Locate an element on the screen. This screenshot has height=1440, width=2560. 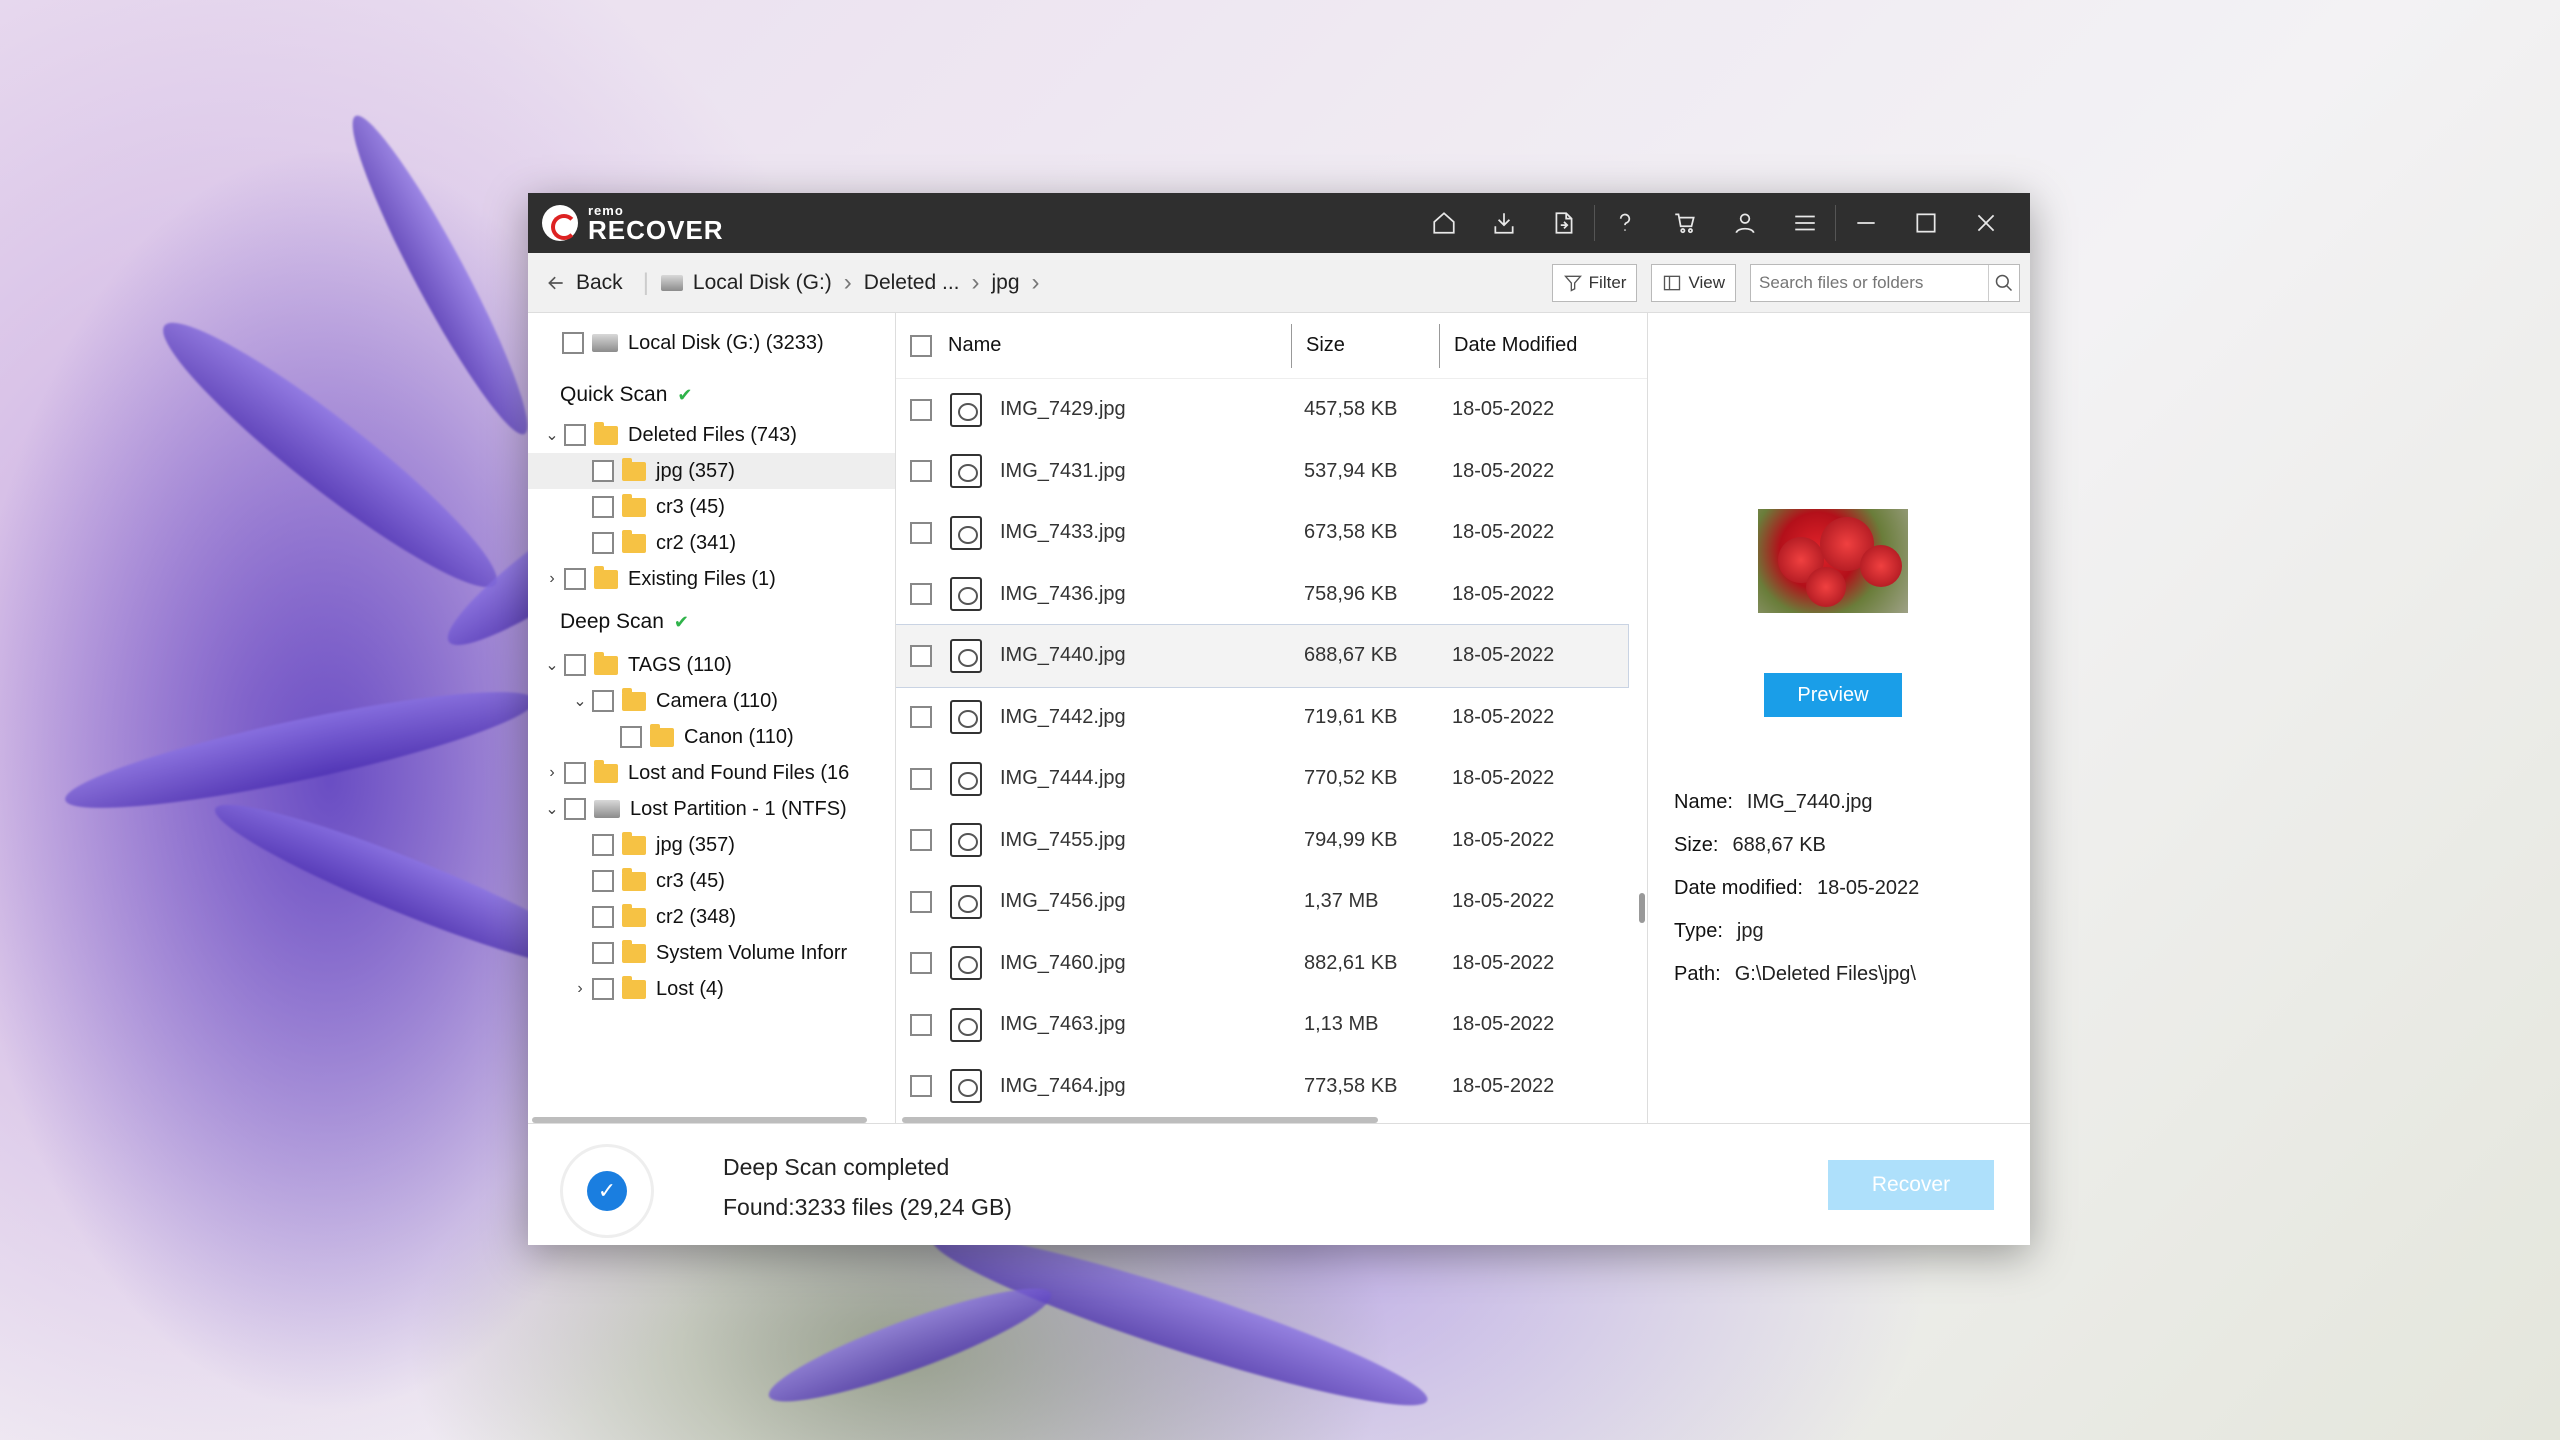
maximize-icon is located at coordinates (1926, 223).